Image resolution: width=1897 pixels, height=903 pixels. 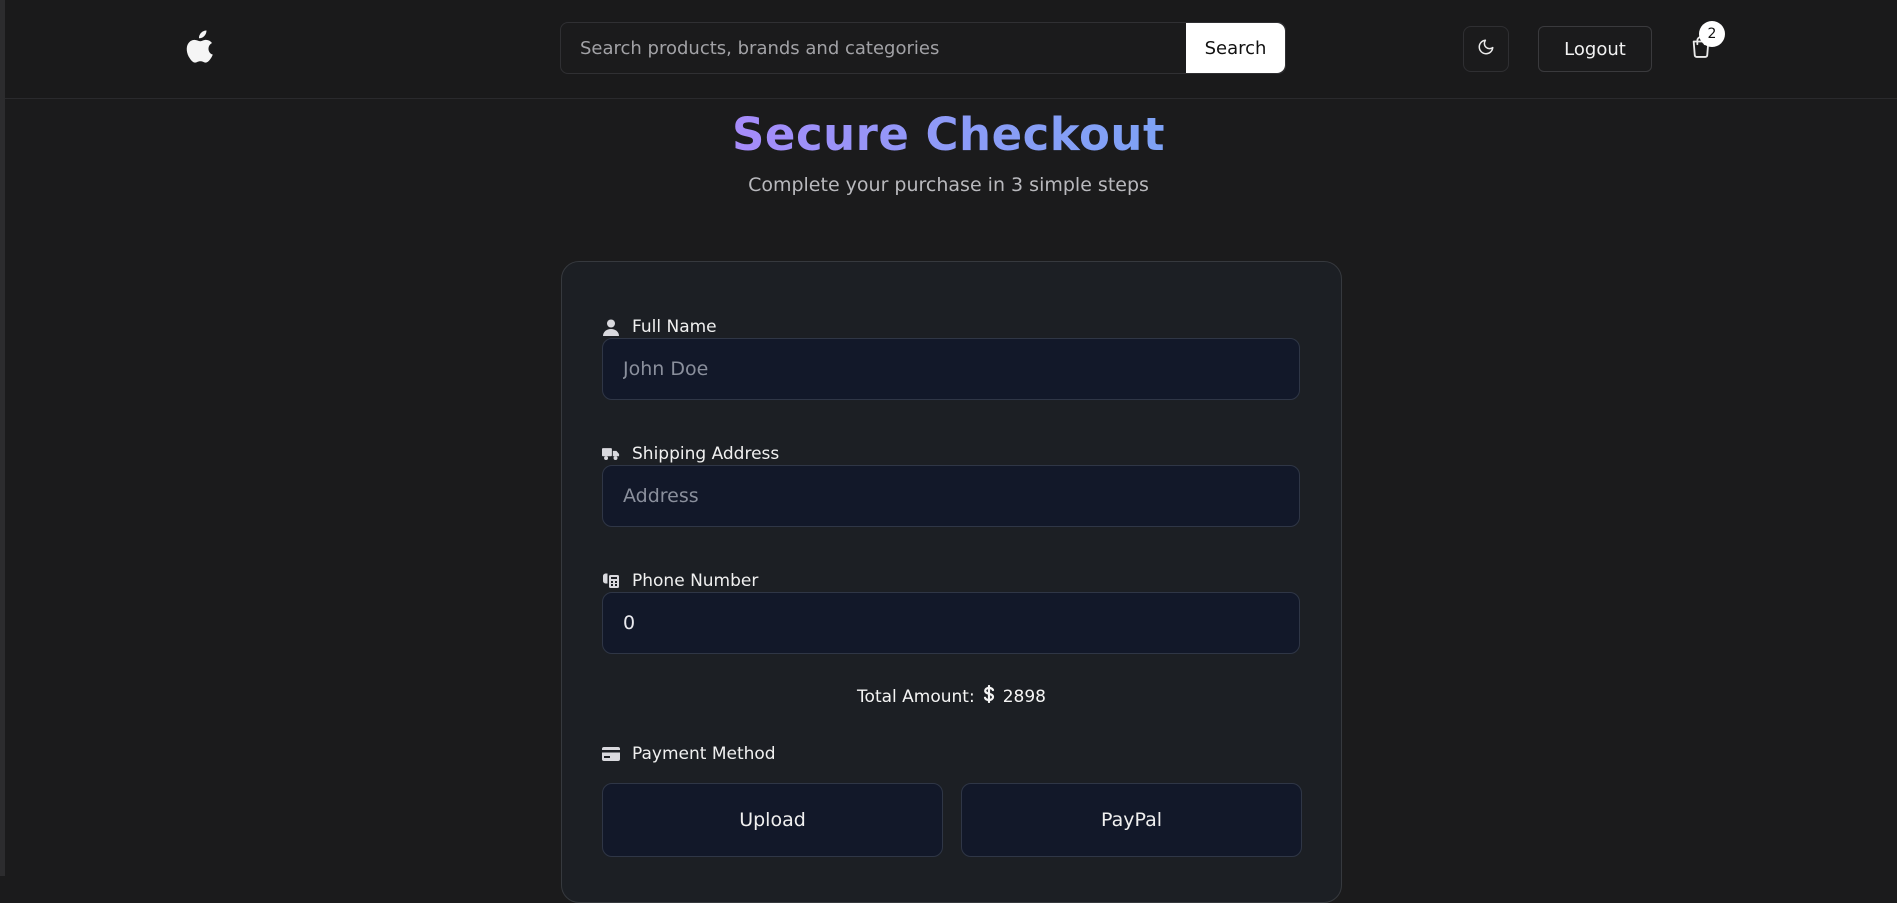 What do you see at coordinates (611, 754) in the screenshot?
I see `credit-card-icon` at bounding box center [611, 754].